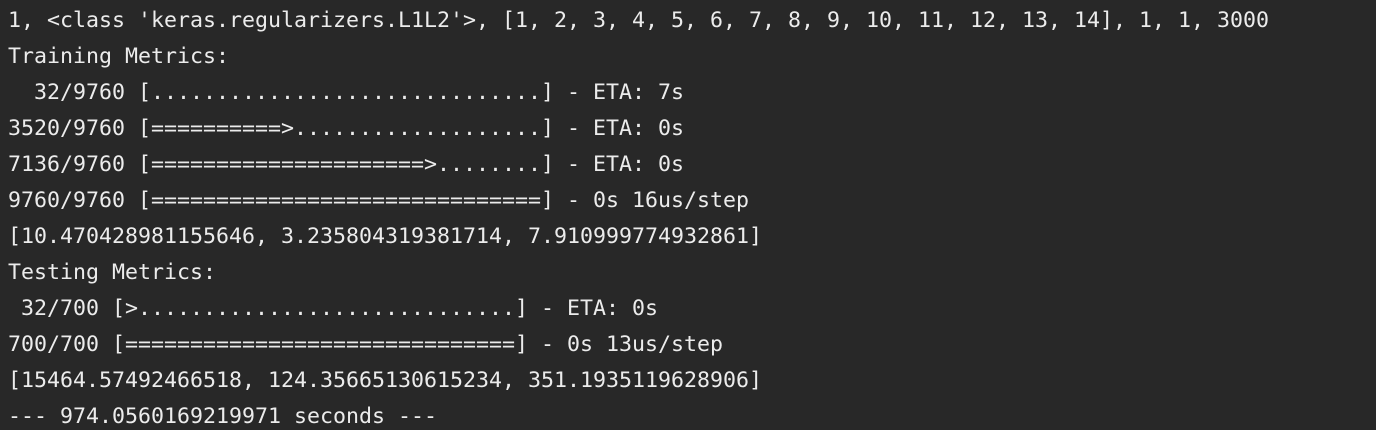 This screenshot has width=1376, height=430. I want to click on elapsed-time-line: --- 974.0560169219971 seconds ---, so click(223, 416).